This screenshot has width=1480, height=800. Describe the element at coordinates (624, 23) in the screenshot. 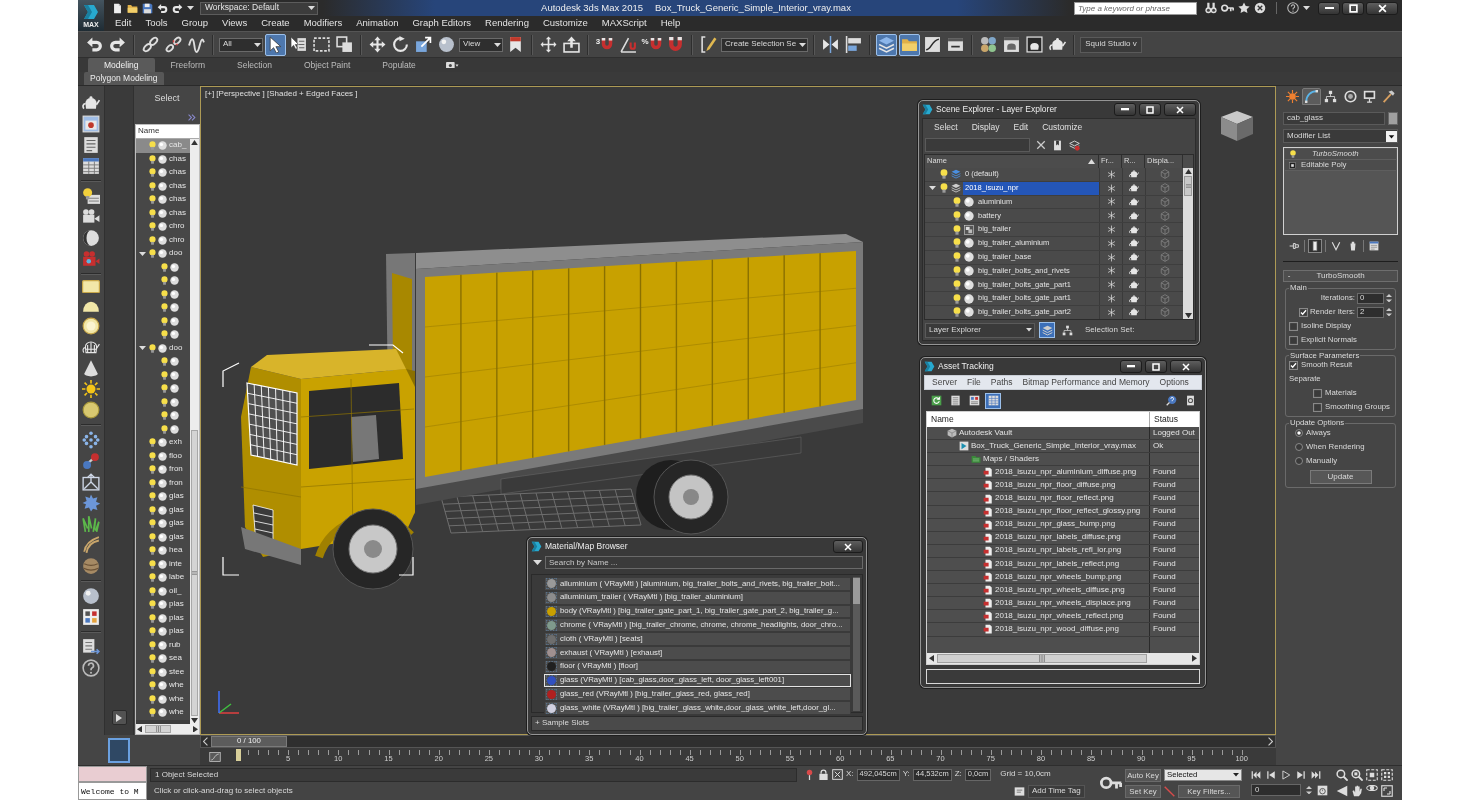

I see `menu-item: MAXScript` at that location.